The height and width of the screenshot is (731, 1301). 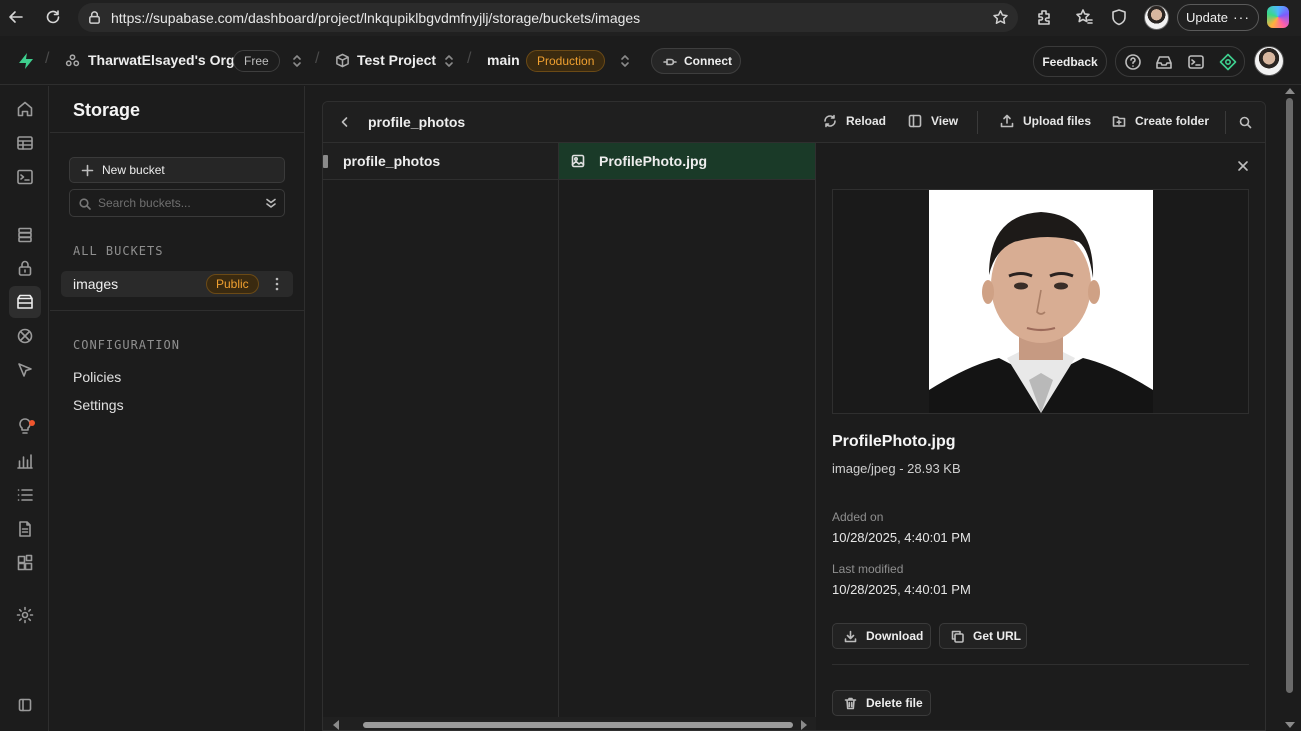 What do you see at coordinates (1156, 17) in the screenshot?
I see `browser-profile-avatar` at bounding box center [1156, 17].